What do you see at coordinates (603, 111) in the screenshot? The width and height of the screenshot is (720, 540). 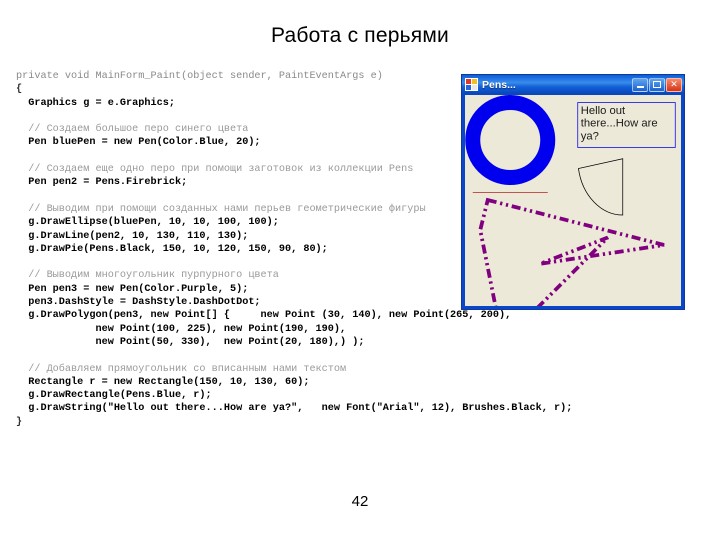 I see `canvas-drawn-text-line: Hello out` at bounding box center [603, 111].